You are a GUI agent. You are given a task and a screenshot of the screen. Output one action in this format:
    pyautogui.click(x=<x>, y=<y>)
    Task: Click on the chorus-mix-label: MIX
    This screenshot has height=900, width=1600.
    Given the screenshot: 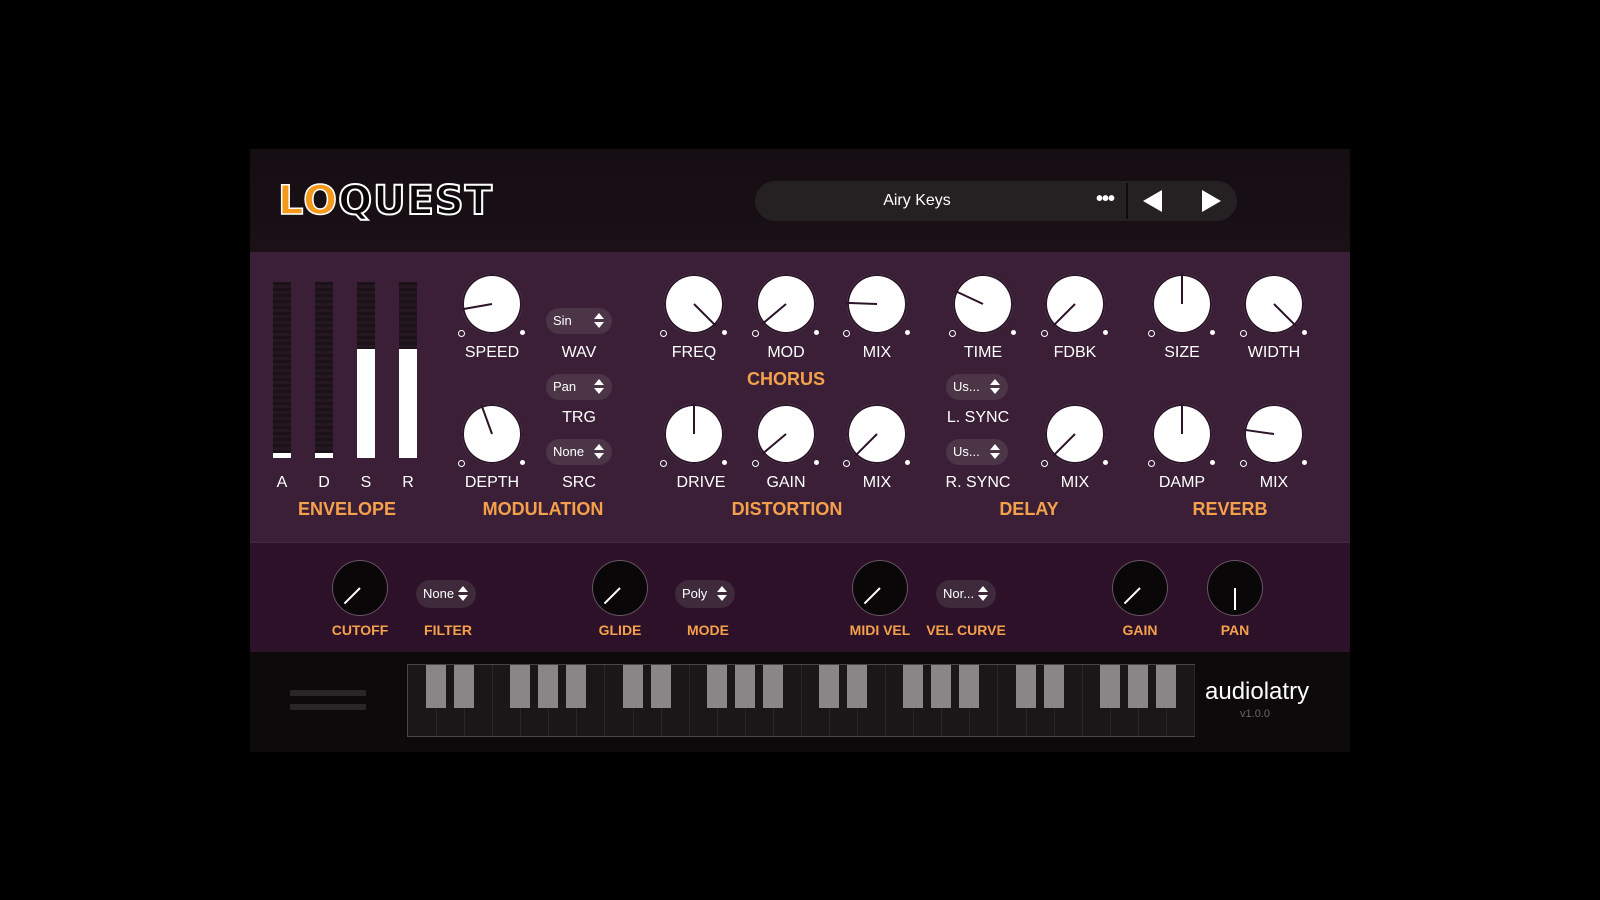 What is the action you would take?
    pyautogui.click(x=877, y=352)
    